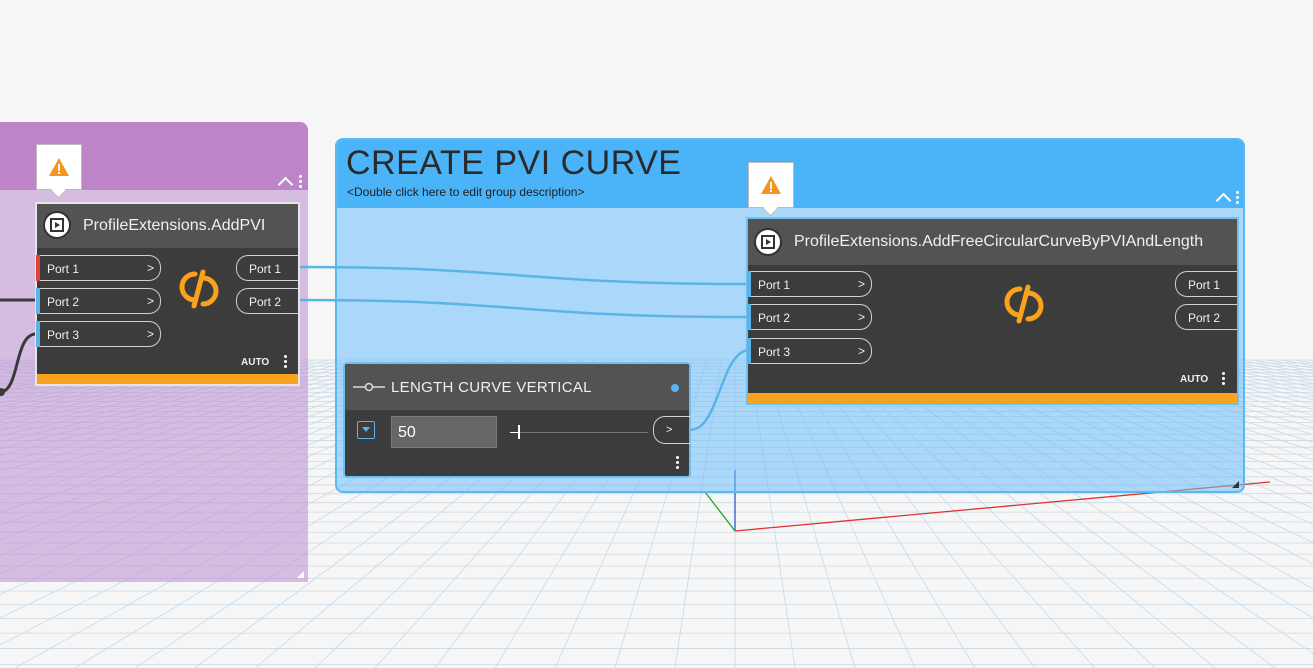  What do you see at coordinates (444, 432) in the screenshot?
I see `slider-value-input: 50` at bounding box center [444, 432].